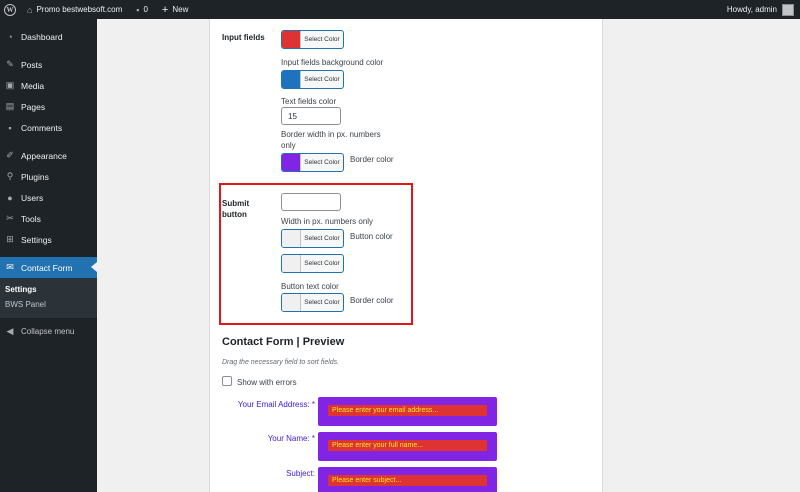 This screenshot has width=800, height=492. Describe the element at coordinates (327, 221) in the screenshot. I see `submit-width-label: Width in px. numbers only` at that location.